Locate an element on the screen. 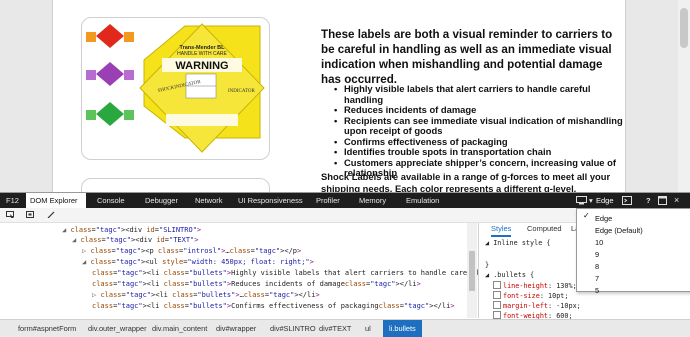 This screenshot has width=690, height=337. document-mode-option: Edge (Default) is located at coordinates (619, 231).